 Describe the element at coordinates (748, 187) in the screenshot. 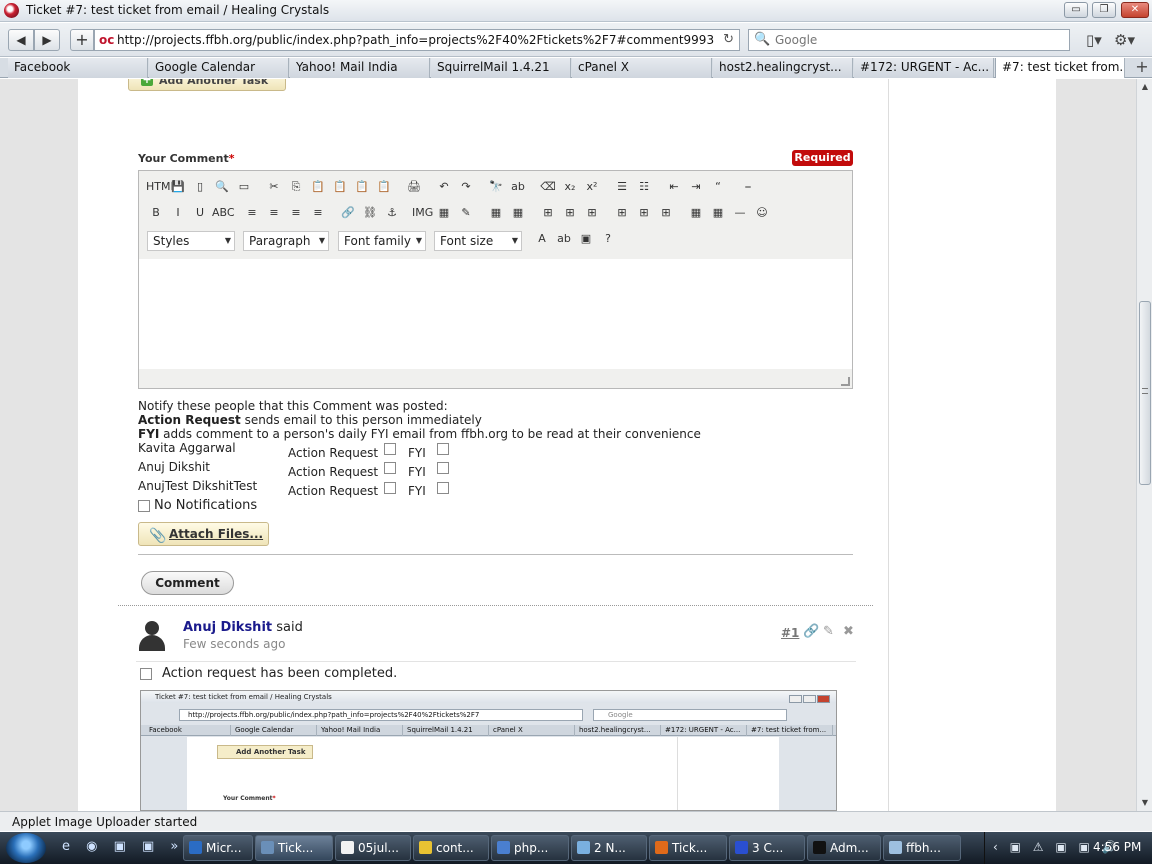

I see `editor-r1-button-icon: ⎯` at that location.